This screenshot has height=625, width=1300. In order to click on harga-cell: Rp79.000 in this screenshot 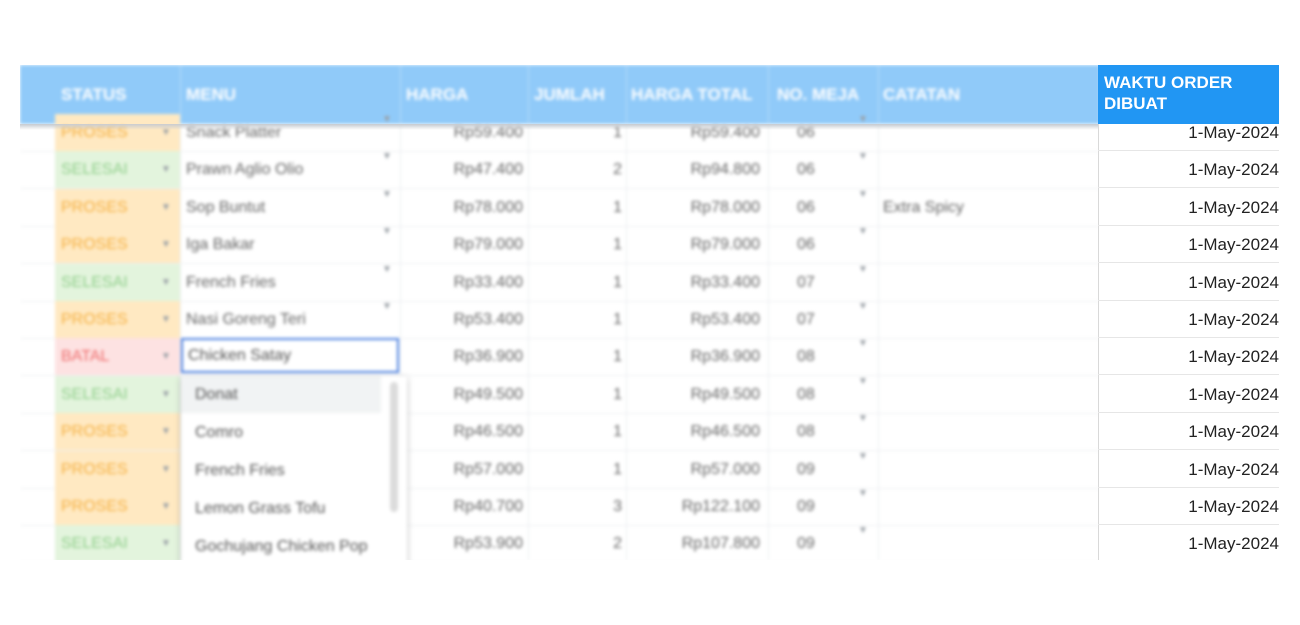, I will do `click(464, 244)`.